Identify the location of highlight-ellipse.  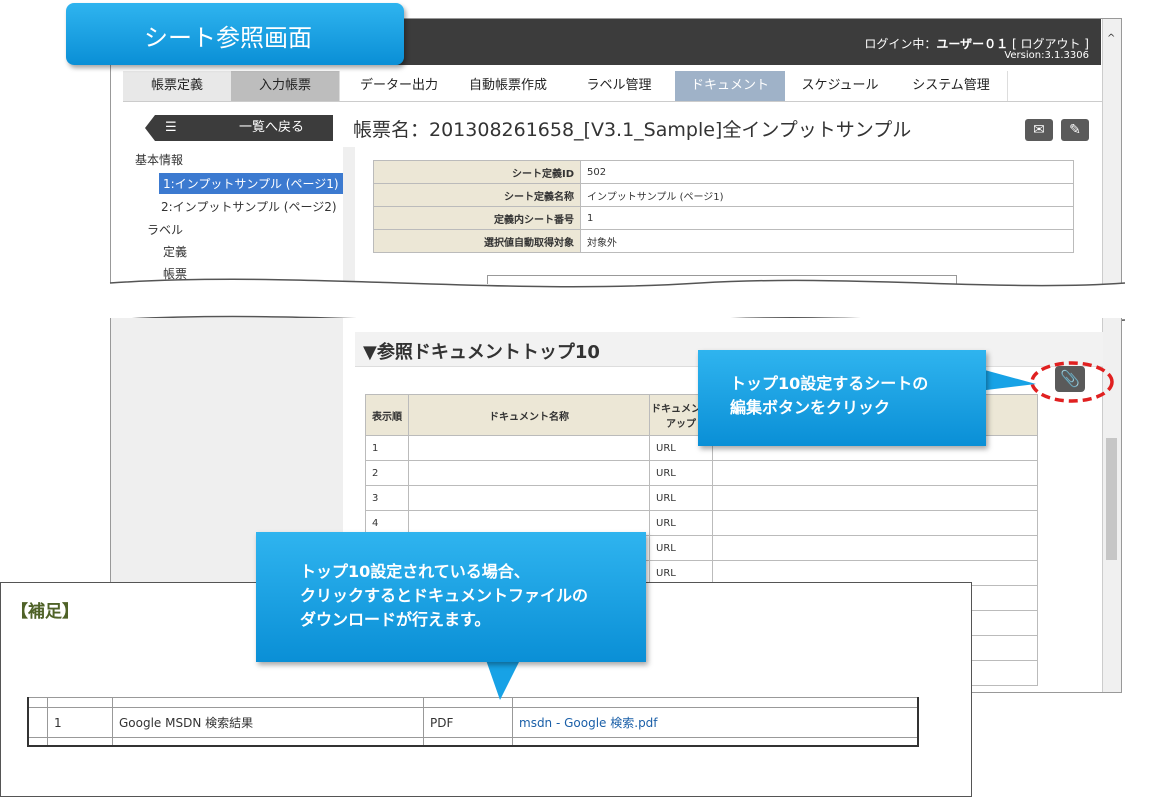
(1072, 382).